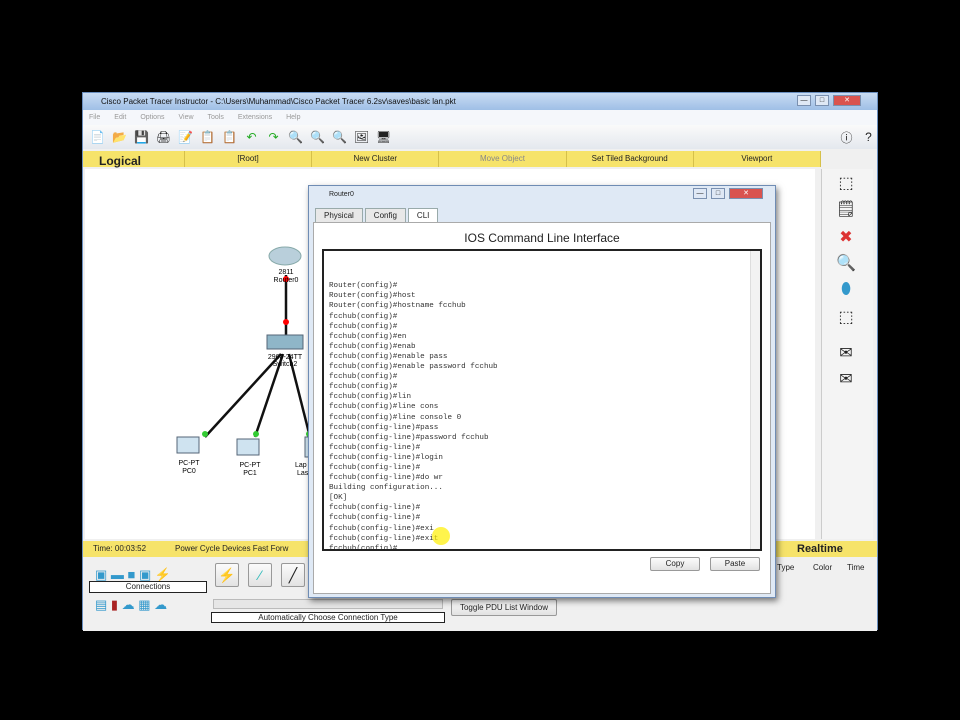  What do you see at coordinates (504, 607) in the screenshot?
I see `toggle-pdu-list-button: Toggle PDU List Window` at bounding box center [504, 607].